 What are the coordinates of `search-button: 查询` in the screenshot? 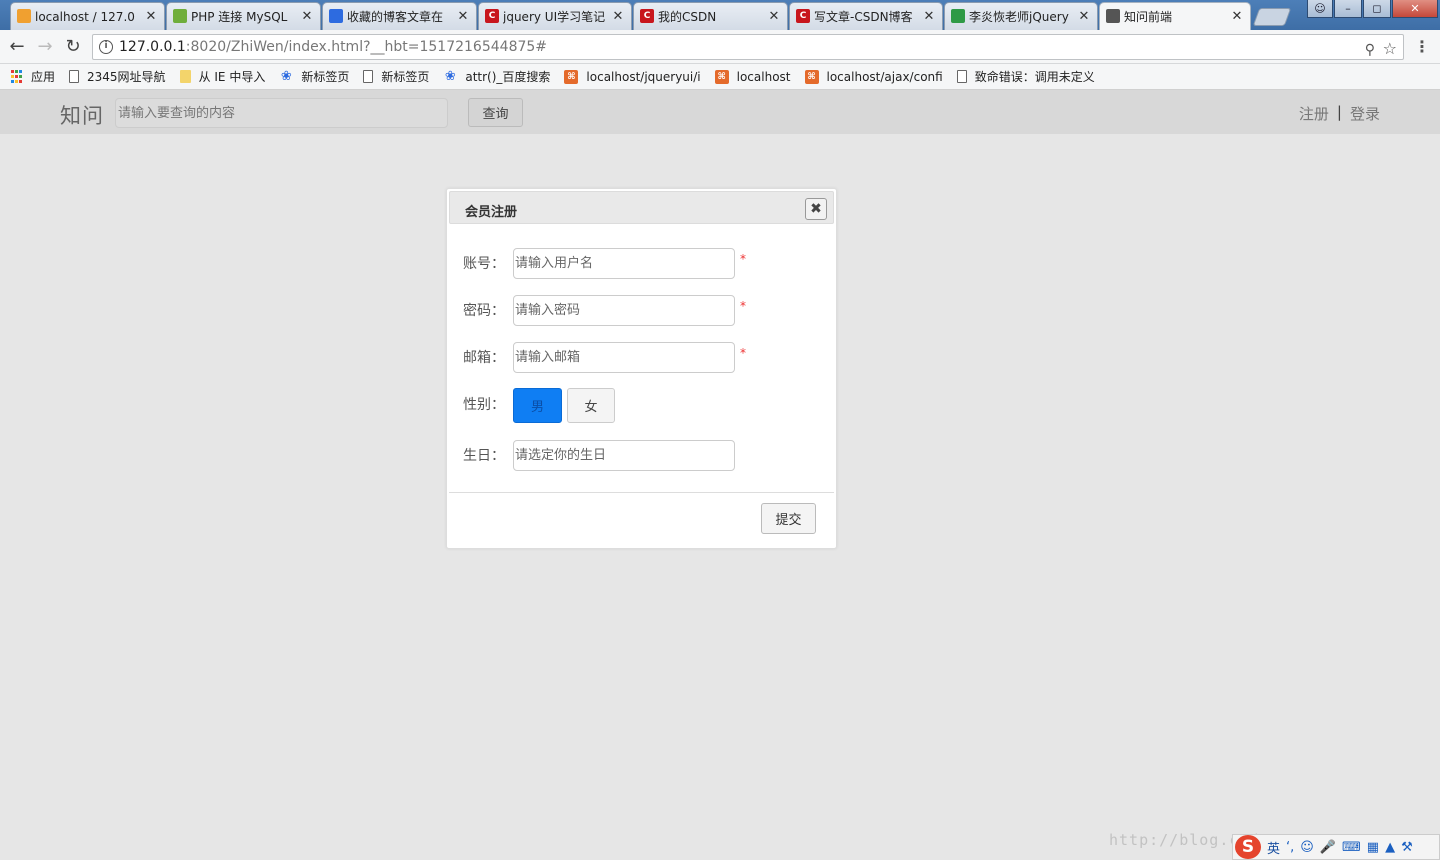 It's located at (495, 112).